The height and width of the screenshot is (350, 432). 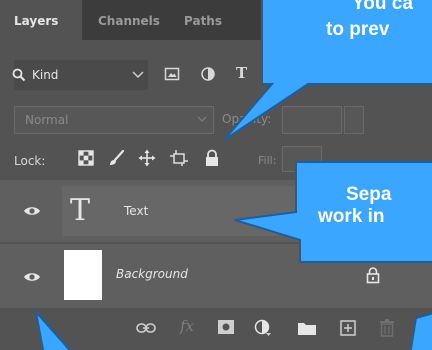 What do you see at coordinates (208, 74) in the screenshot?
I see `adjustment-filter-icon` at bounding box center [208, 74].